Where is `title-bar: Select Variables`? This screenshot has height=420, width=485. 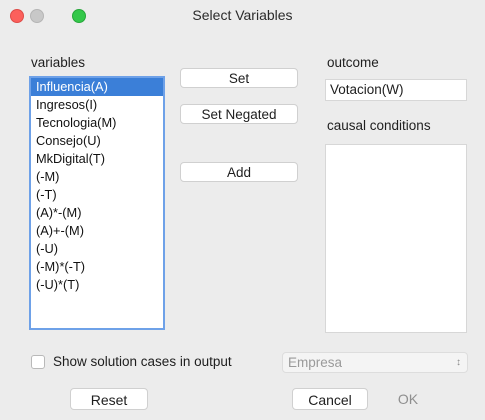
title-bar: Select Variables is located at coordinates (242, 15).